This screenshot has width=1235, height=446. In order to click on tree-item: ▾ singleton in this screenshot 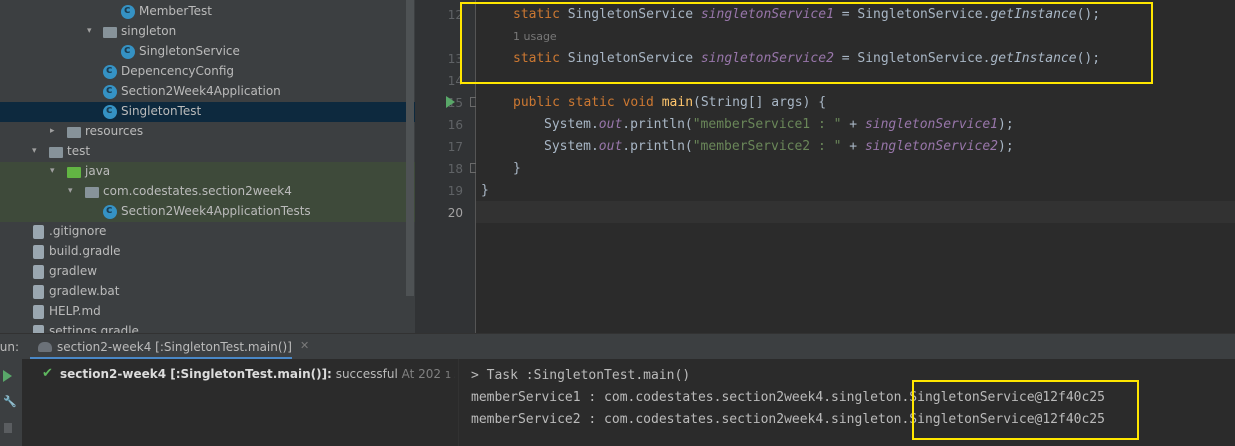, I will do `click(207, 32)`.